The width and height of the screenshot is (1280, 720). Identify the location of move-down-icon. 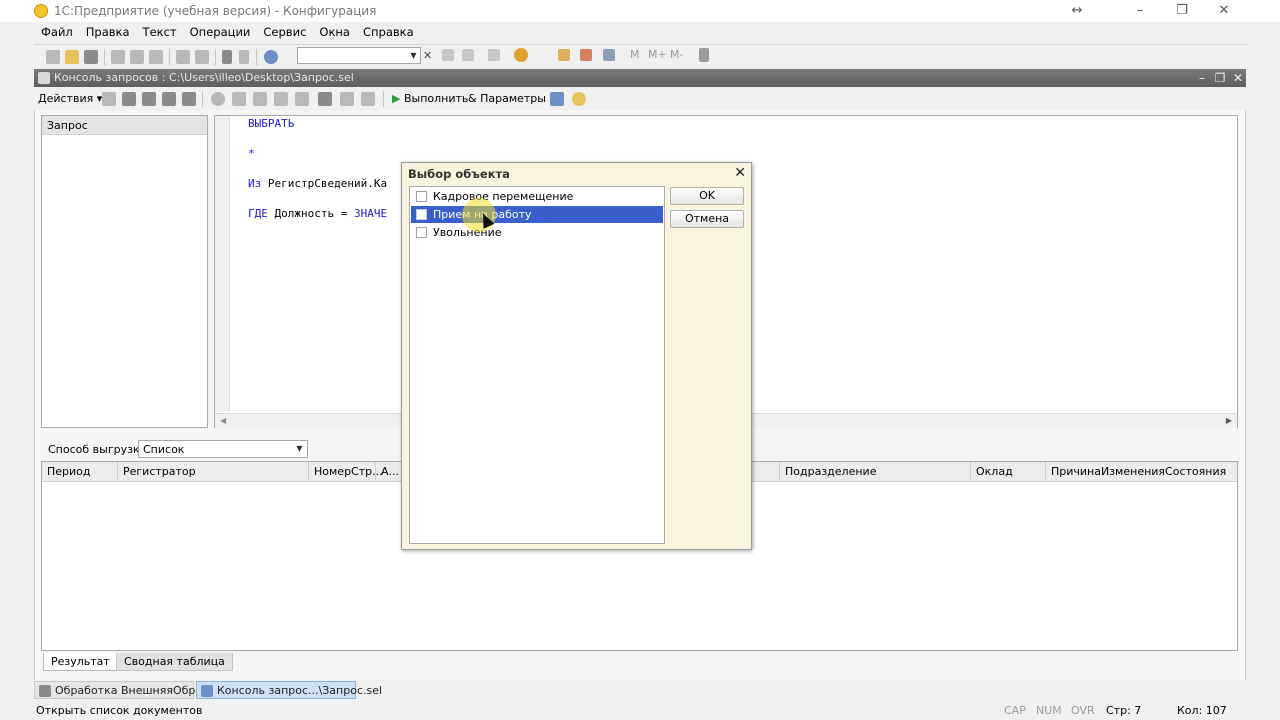
(368, 99).